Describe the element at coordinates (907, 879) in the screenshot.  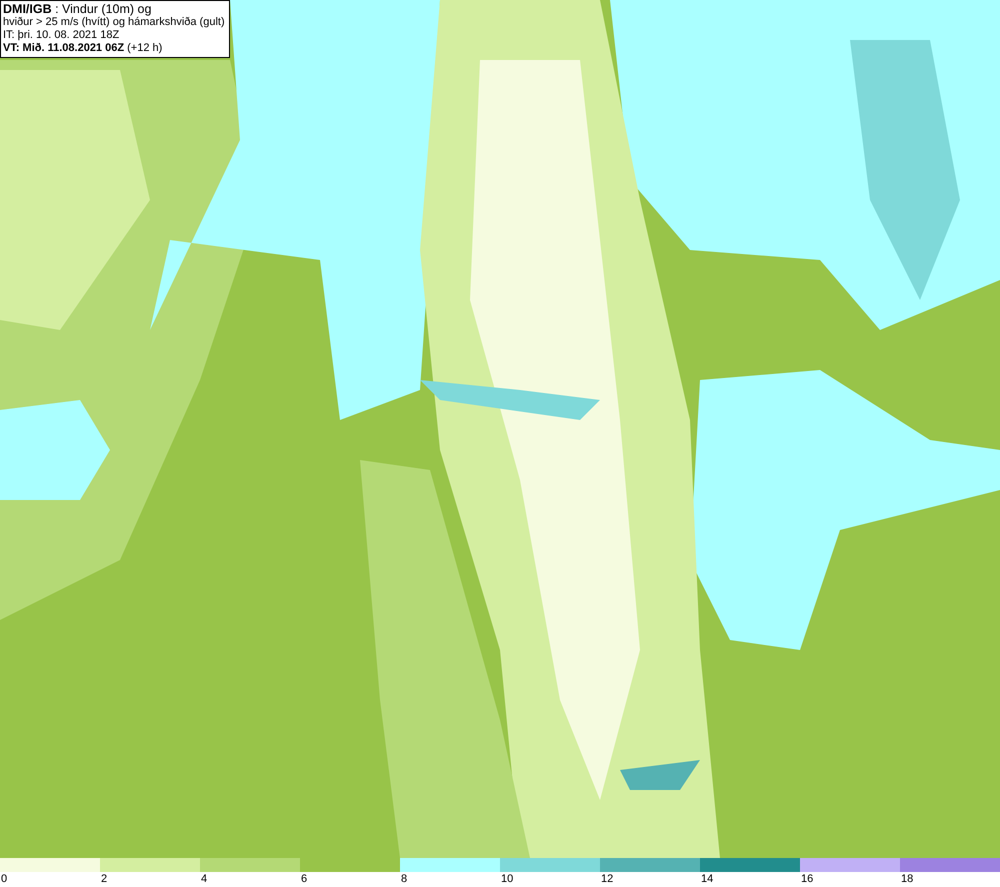
I see `scale-label: 18` at that location.